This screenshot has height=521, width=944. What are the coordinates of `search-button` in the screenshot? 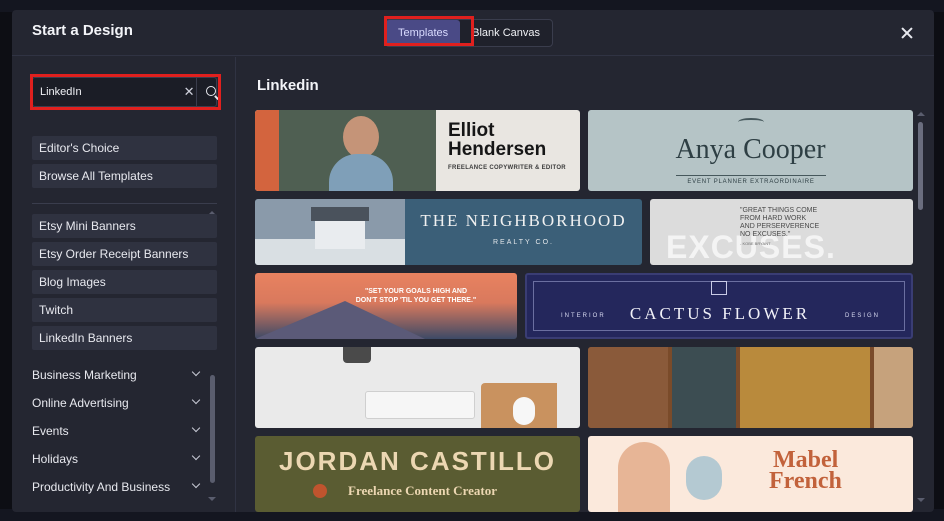 It's located at (206, 92).